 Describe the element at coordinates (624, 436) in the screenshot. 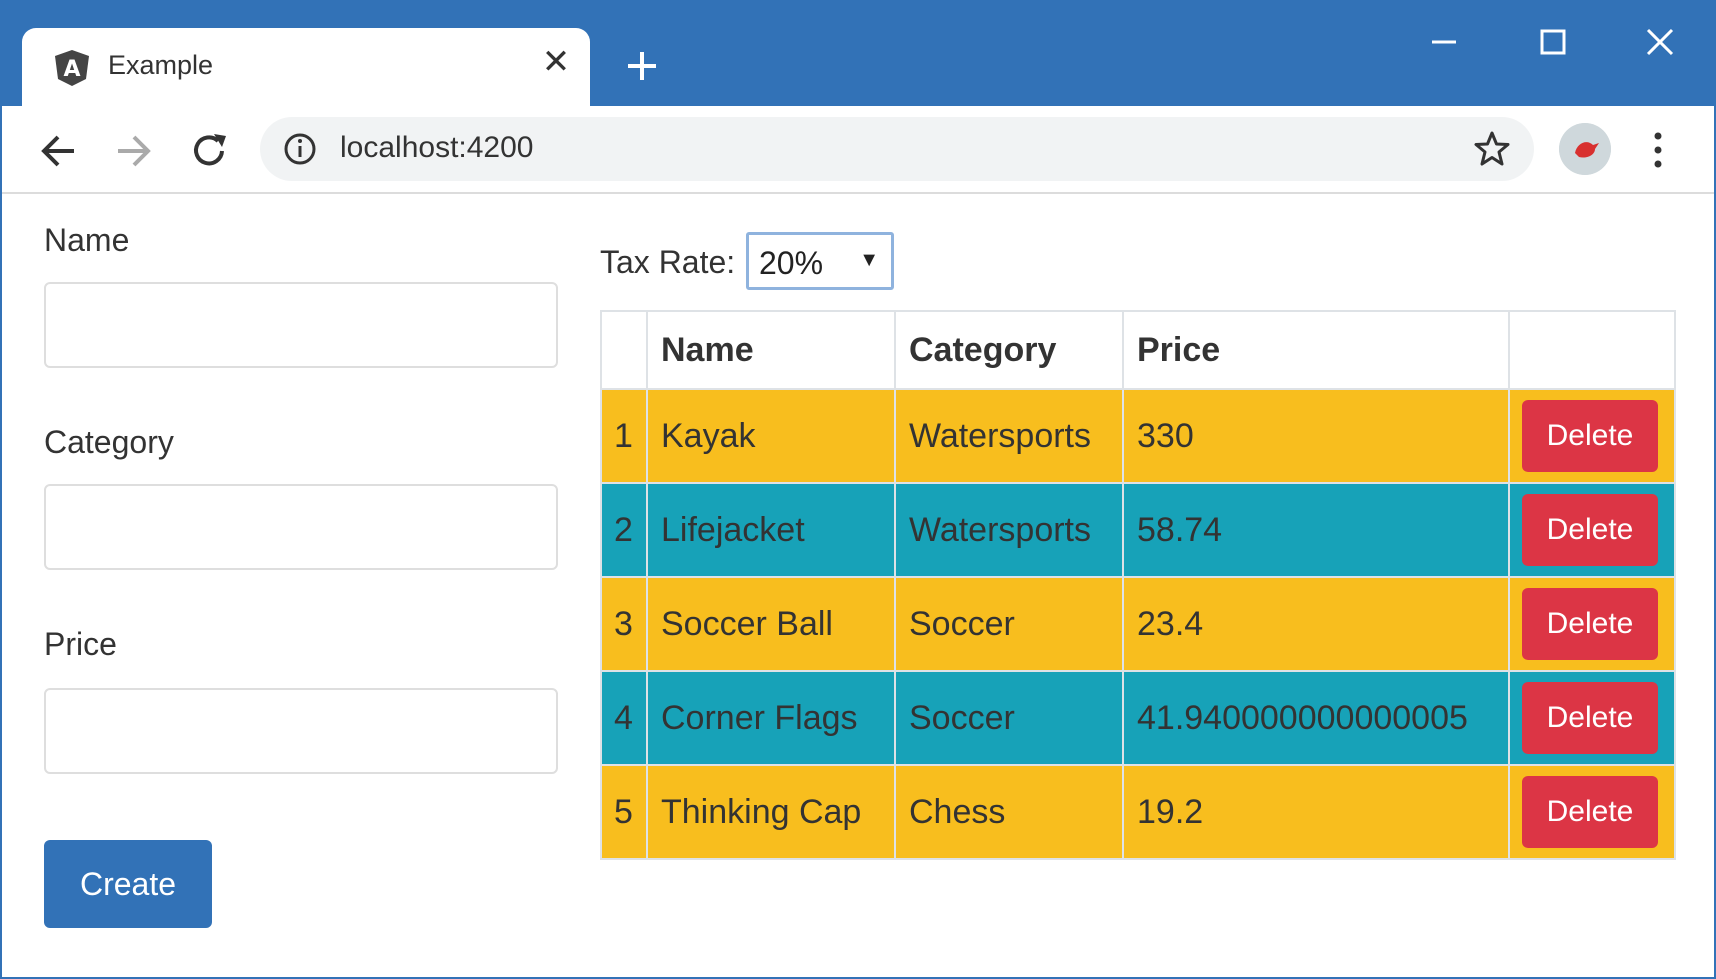

I see `row-index: 1` at that location.